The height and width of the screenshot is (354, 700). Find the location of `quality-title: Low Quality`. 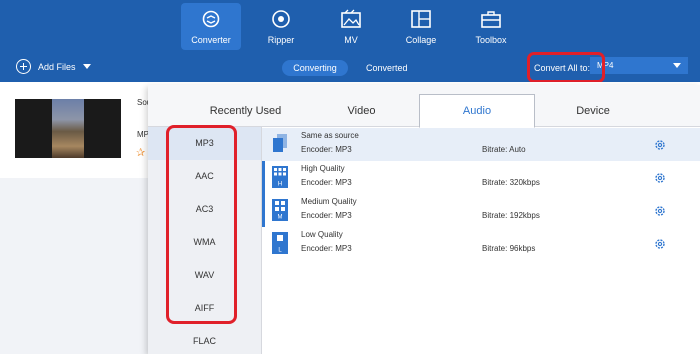

quality-title: Low Quality is located at coordinates (322, 234).